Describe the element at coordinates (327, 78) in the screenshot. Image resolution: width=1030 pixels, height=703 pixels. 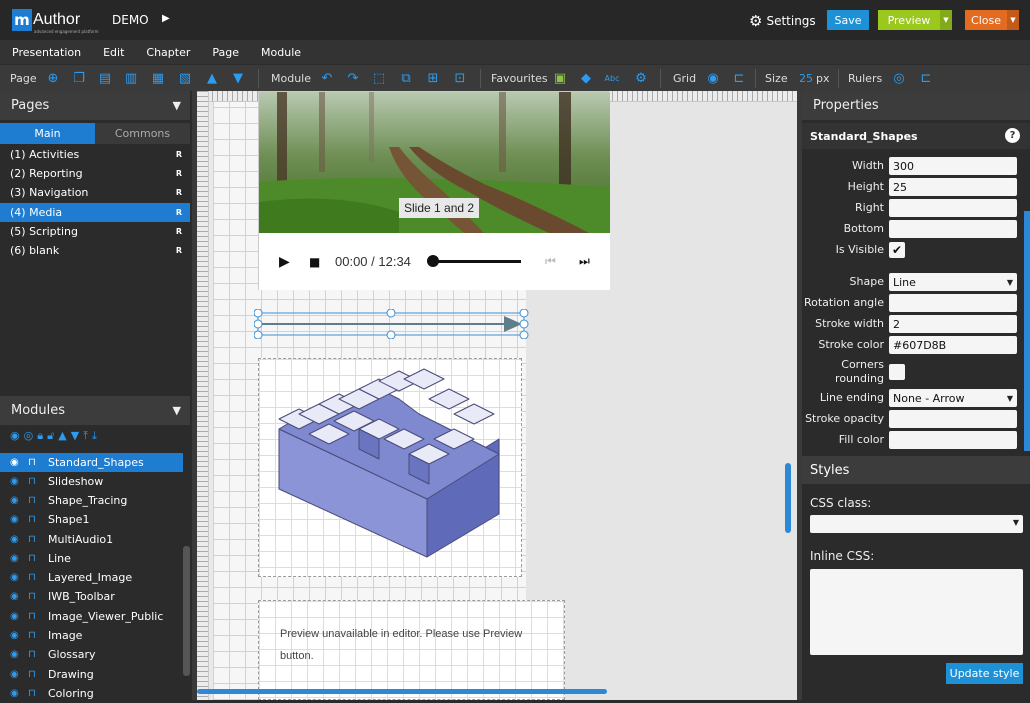
I see `undo-icon: ↶` at that location.